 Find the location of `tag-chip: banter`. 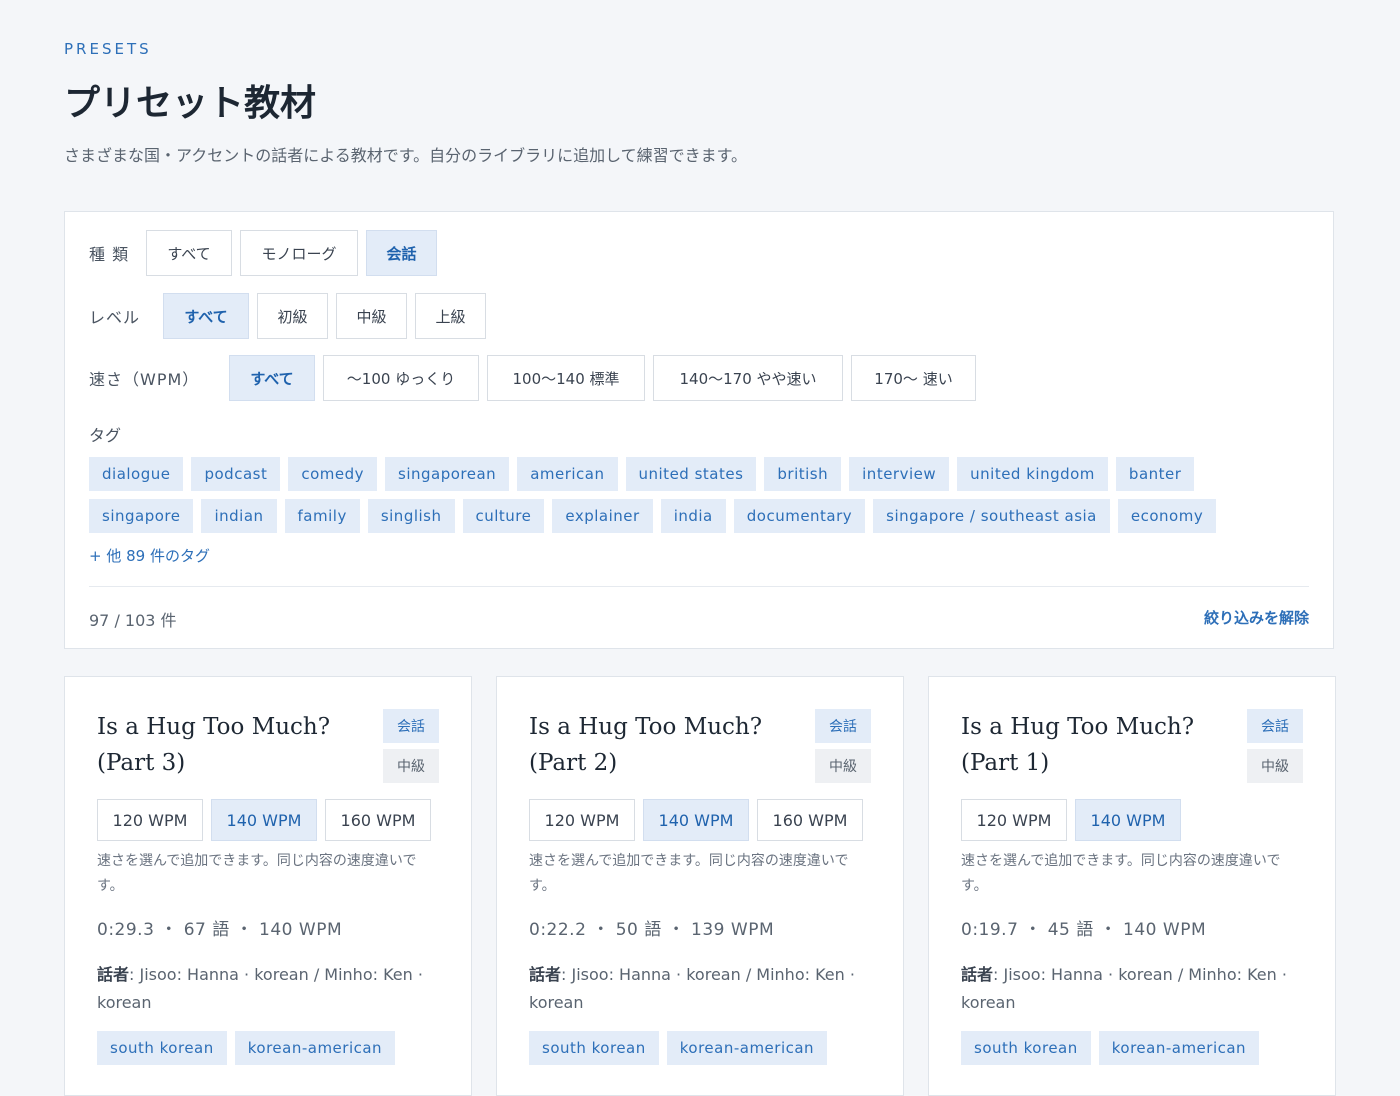

tag-chip: banter is located at coordinates (1155, 474).